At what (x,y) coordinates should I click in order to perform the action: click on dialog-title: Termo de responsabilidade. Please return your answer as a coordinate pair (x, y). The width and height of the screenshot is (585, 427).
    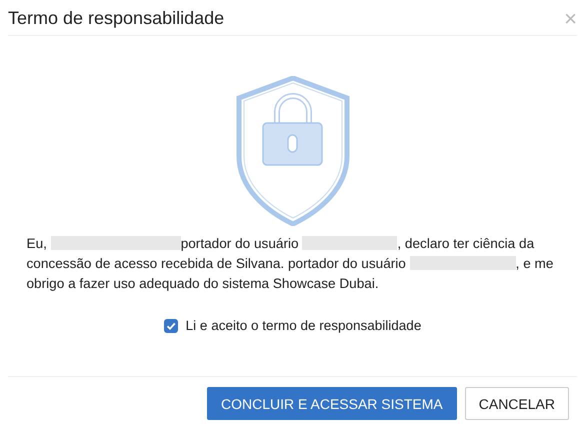
    Looking at the image, I should click on (116, 18).